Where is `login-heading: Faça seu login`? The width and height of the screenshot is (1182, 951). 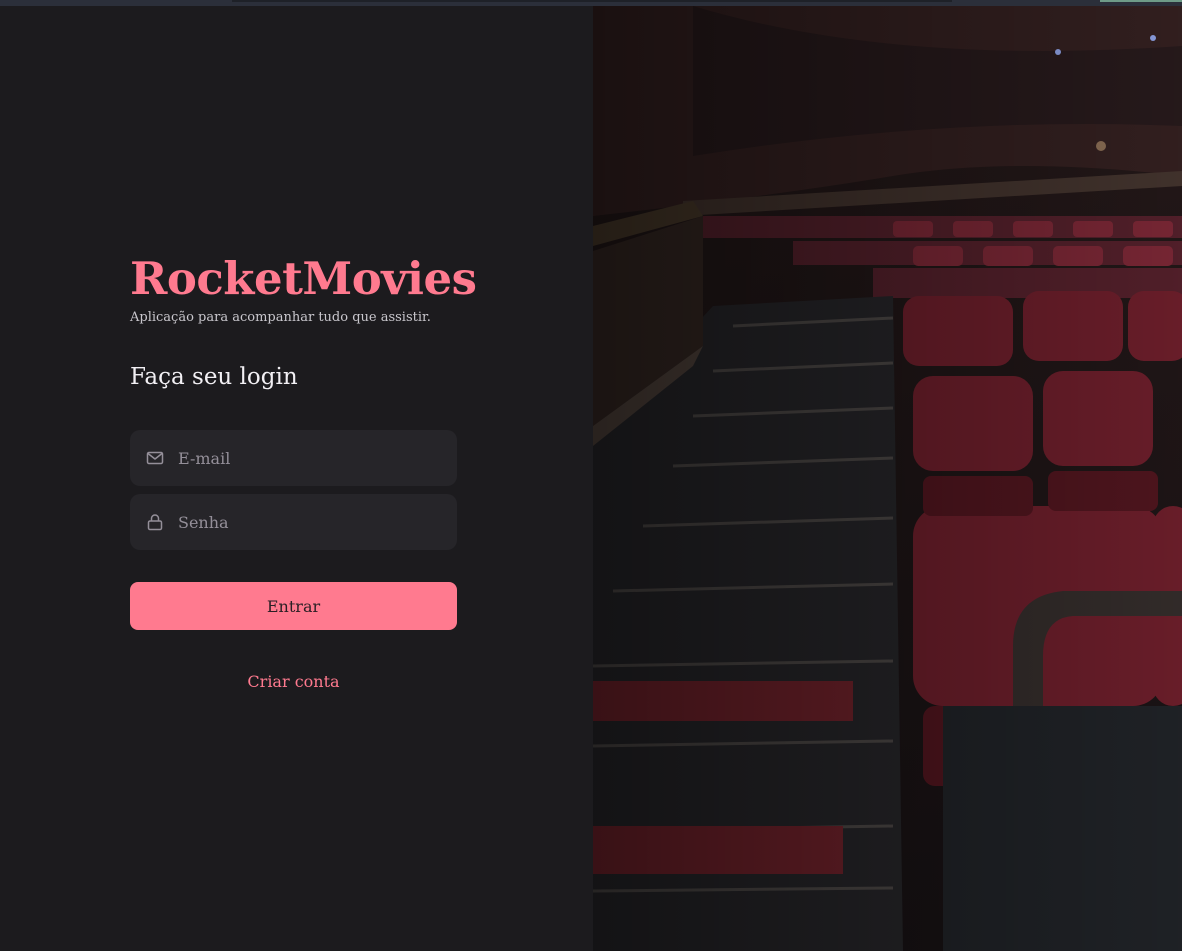 login-heading: Faça seu login is located at coordinates (214, 377).